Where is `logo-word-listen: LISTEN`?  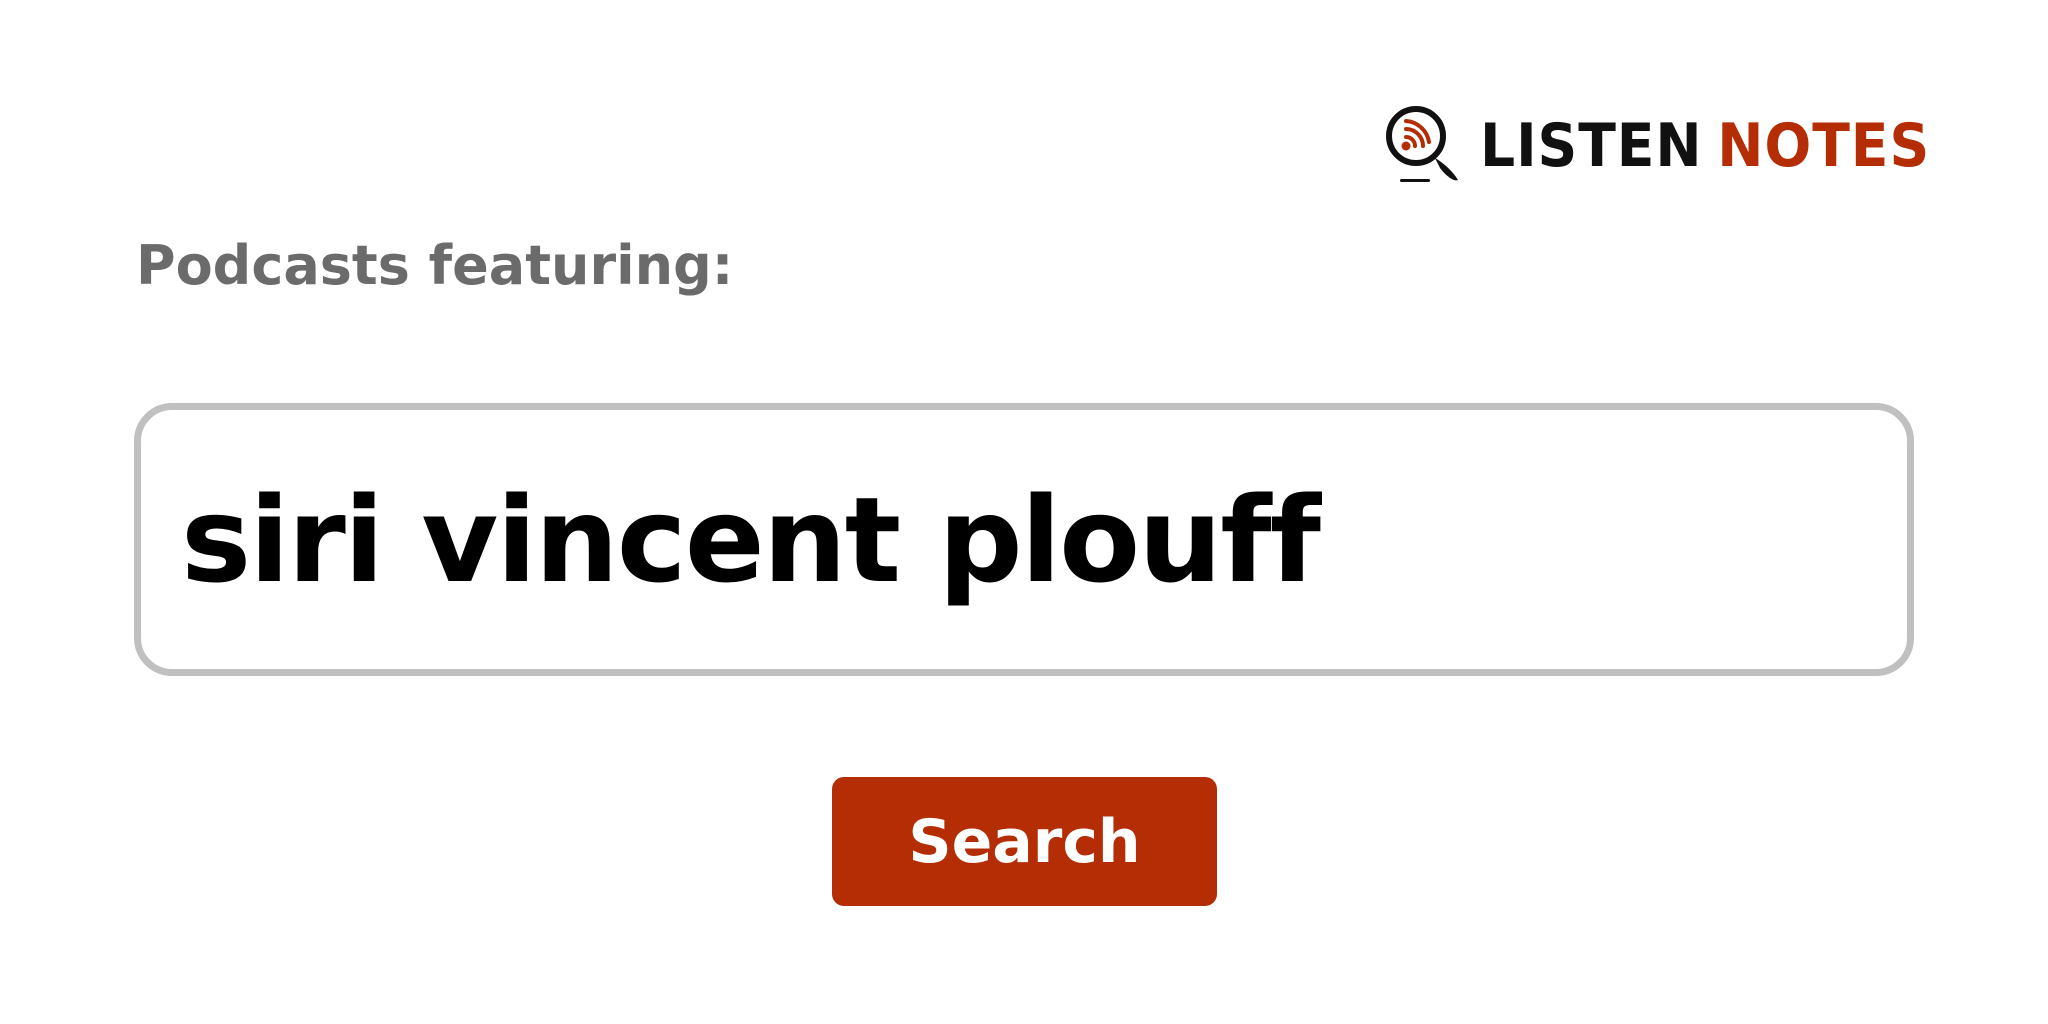
logo-word-listen: LISTEN is located at coordinates (1591, 146).